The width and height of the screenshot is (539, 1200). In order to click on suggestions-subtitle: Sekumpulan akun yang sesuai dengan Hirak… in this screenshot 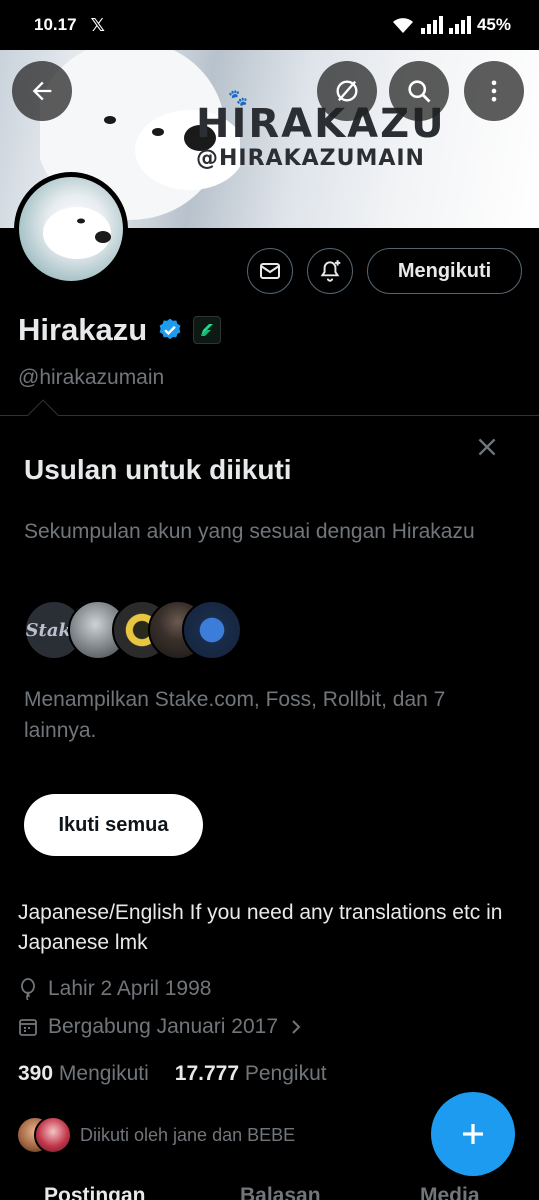, I will do `click(249, 531)`.